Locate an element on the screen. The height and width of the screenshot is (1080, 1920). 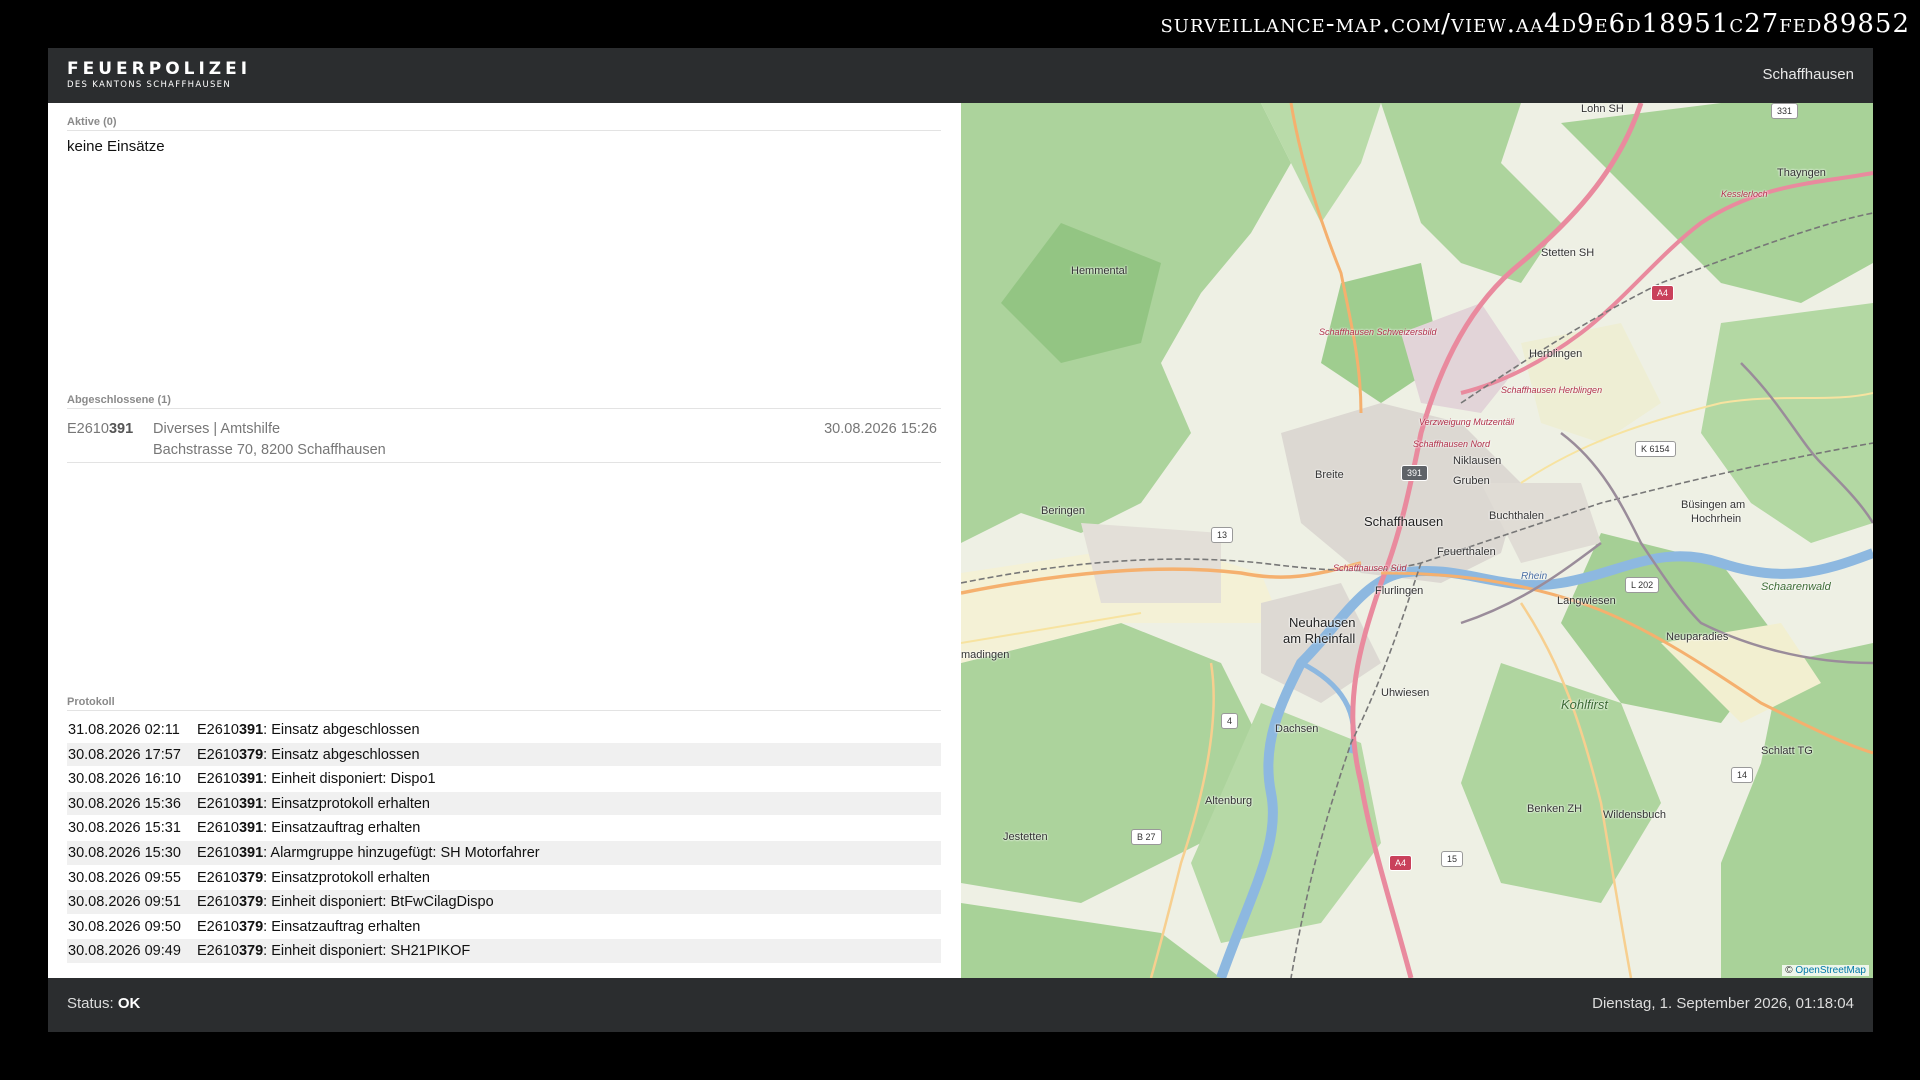
map-label-herblingen: Herblingen is located at coordinates (1556, 354).